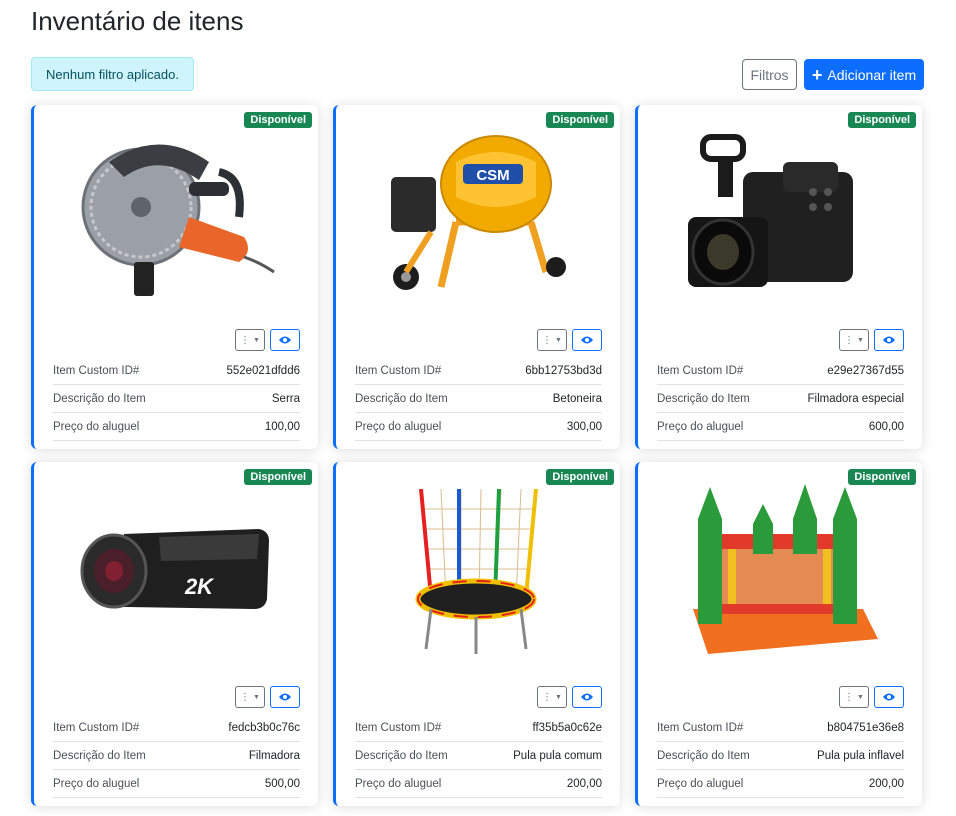 This screenshot has height=816, width=956. What do you see at coordinates (865, 727) in the screenshot?
I see `custom-id-value: b804751e36e8` at bounding box center [865, 727].